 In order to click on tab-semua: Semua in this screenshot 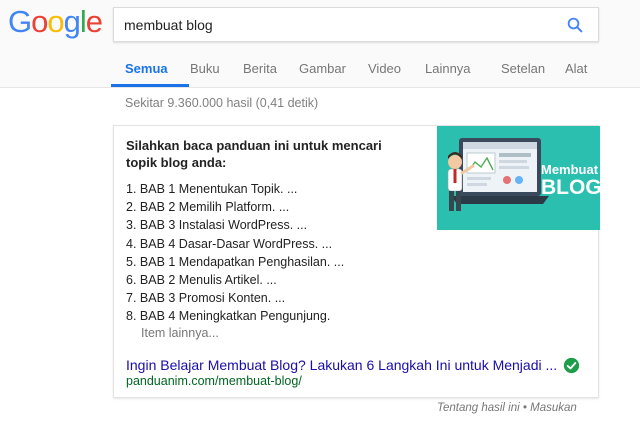, I will do `click(146, 68)`.